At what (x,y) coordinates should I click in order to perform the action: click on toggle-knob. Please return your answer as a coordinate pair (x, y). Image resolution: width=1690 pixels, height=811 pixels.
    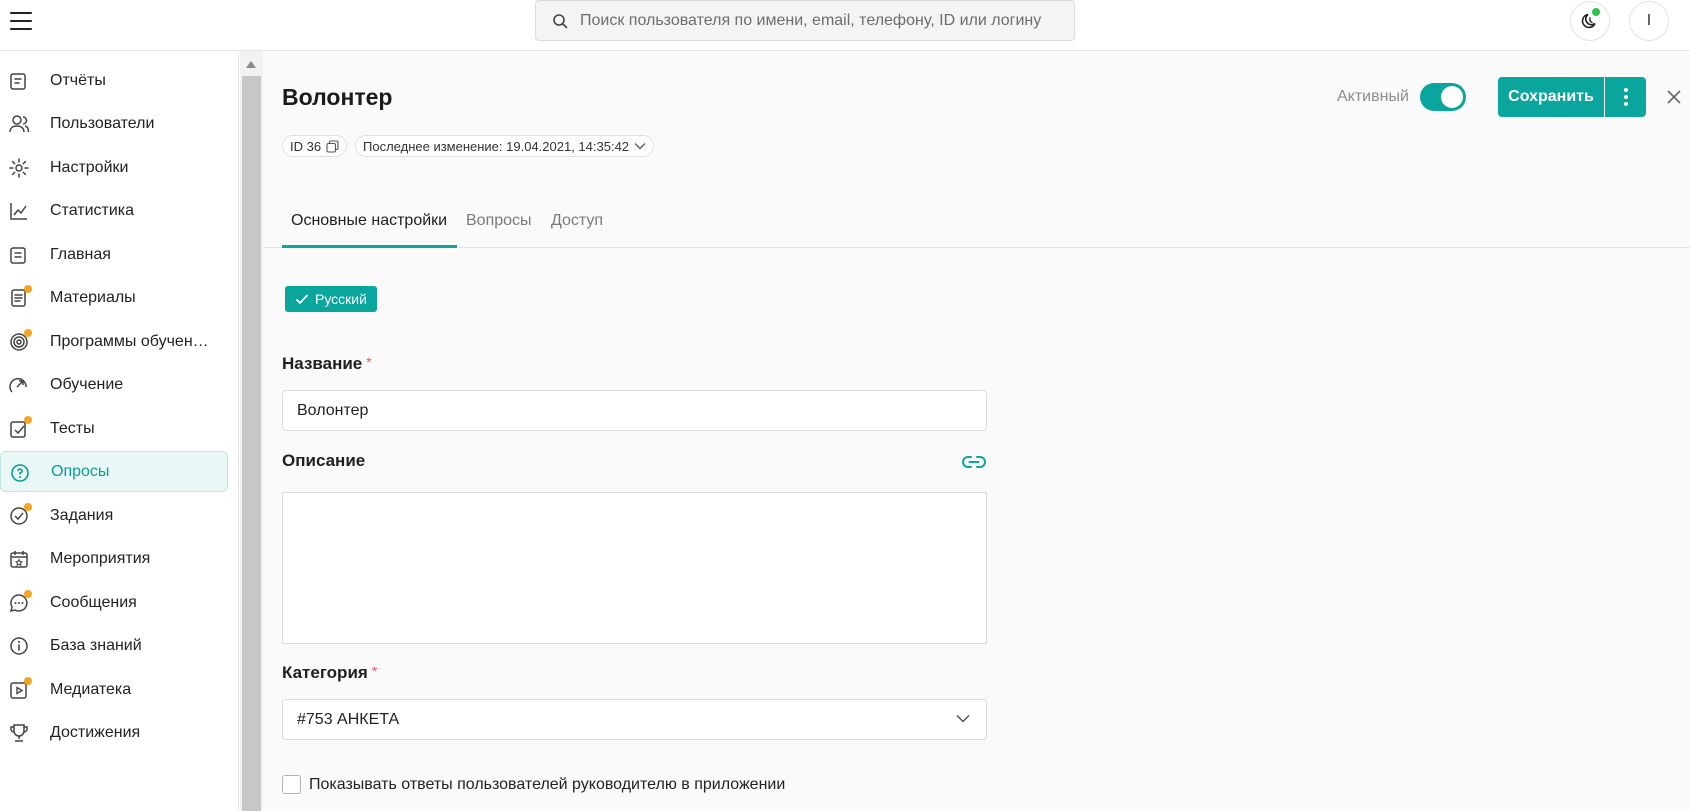
    Looking at the image, I should click on (1452, 97).